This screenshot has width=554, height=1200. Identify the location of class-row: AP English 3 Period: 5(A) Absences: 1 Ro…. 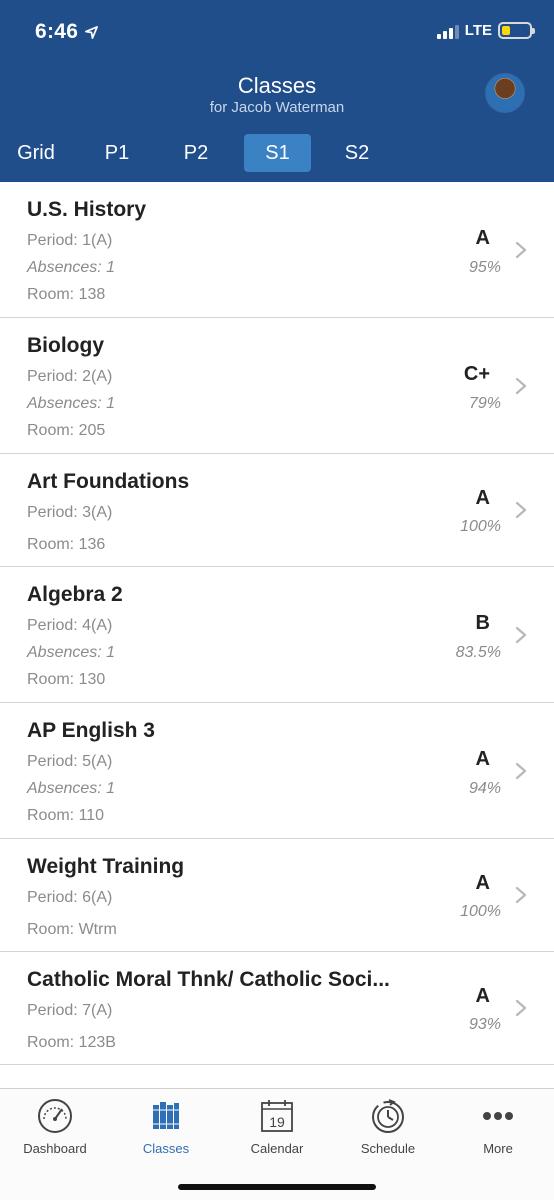
(277, 771).